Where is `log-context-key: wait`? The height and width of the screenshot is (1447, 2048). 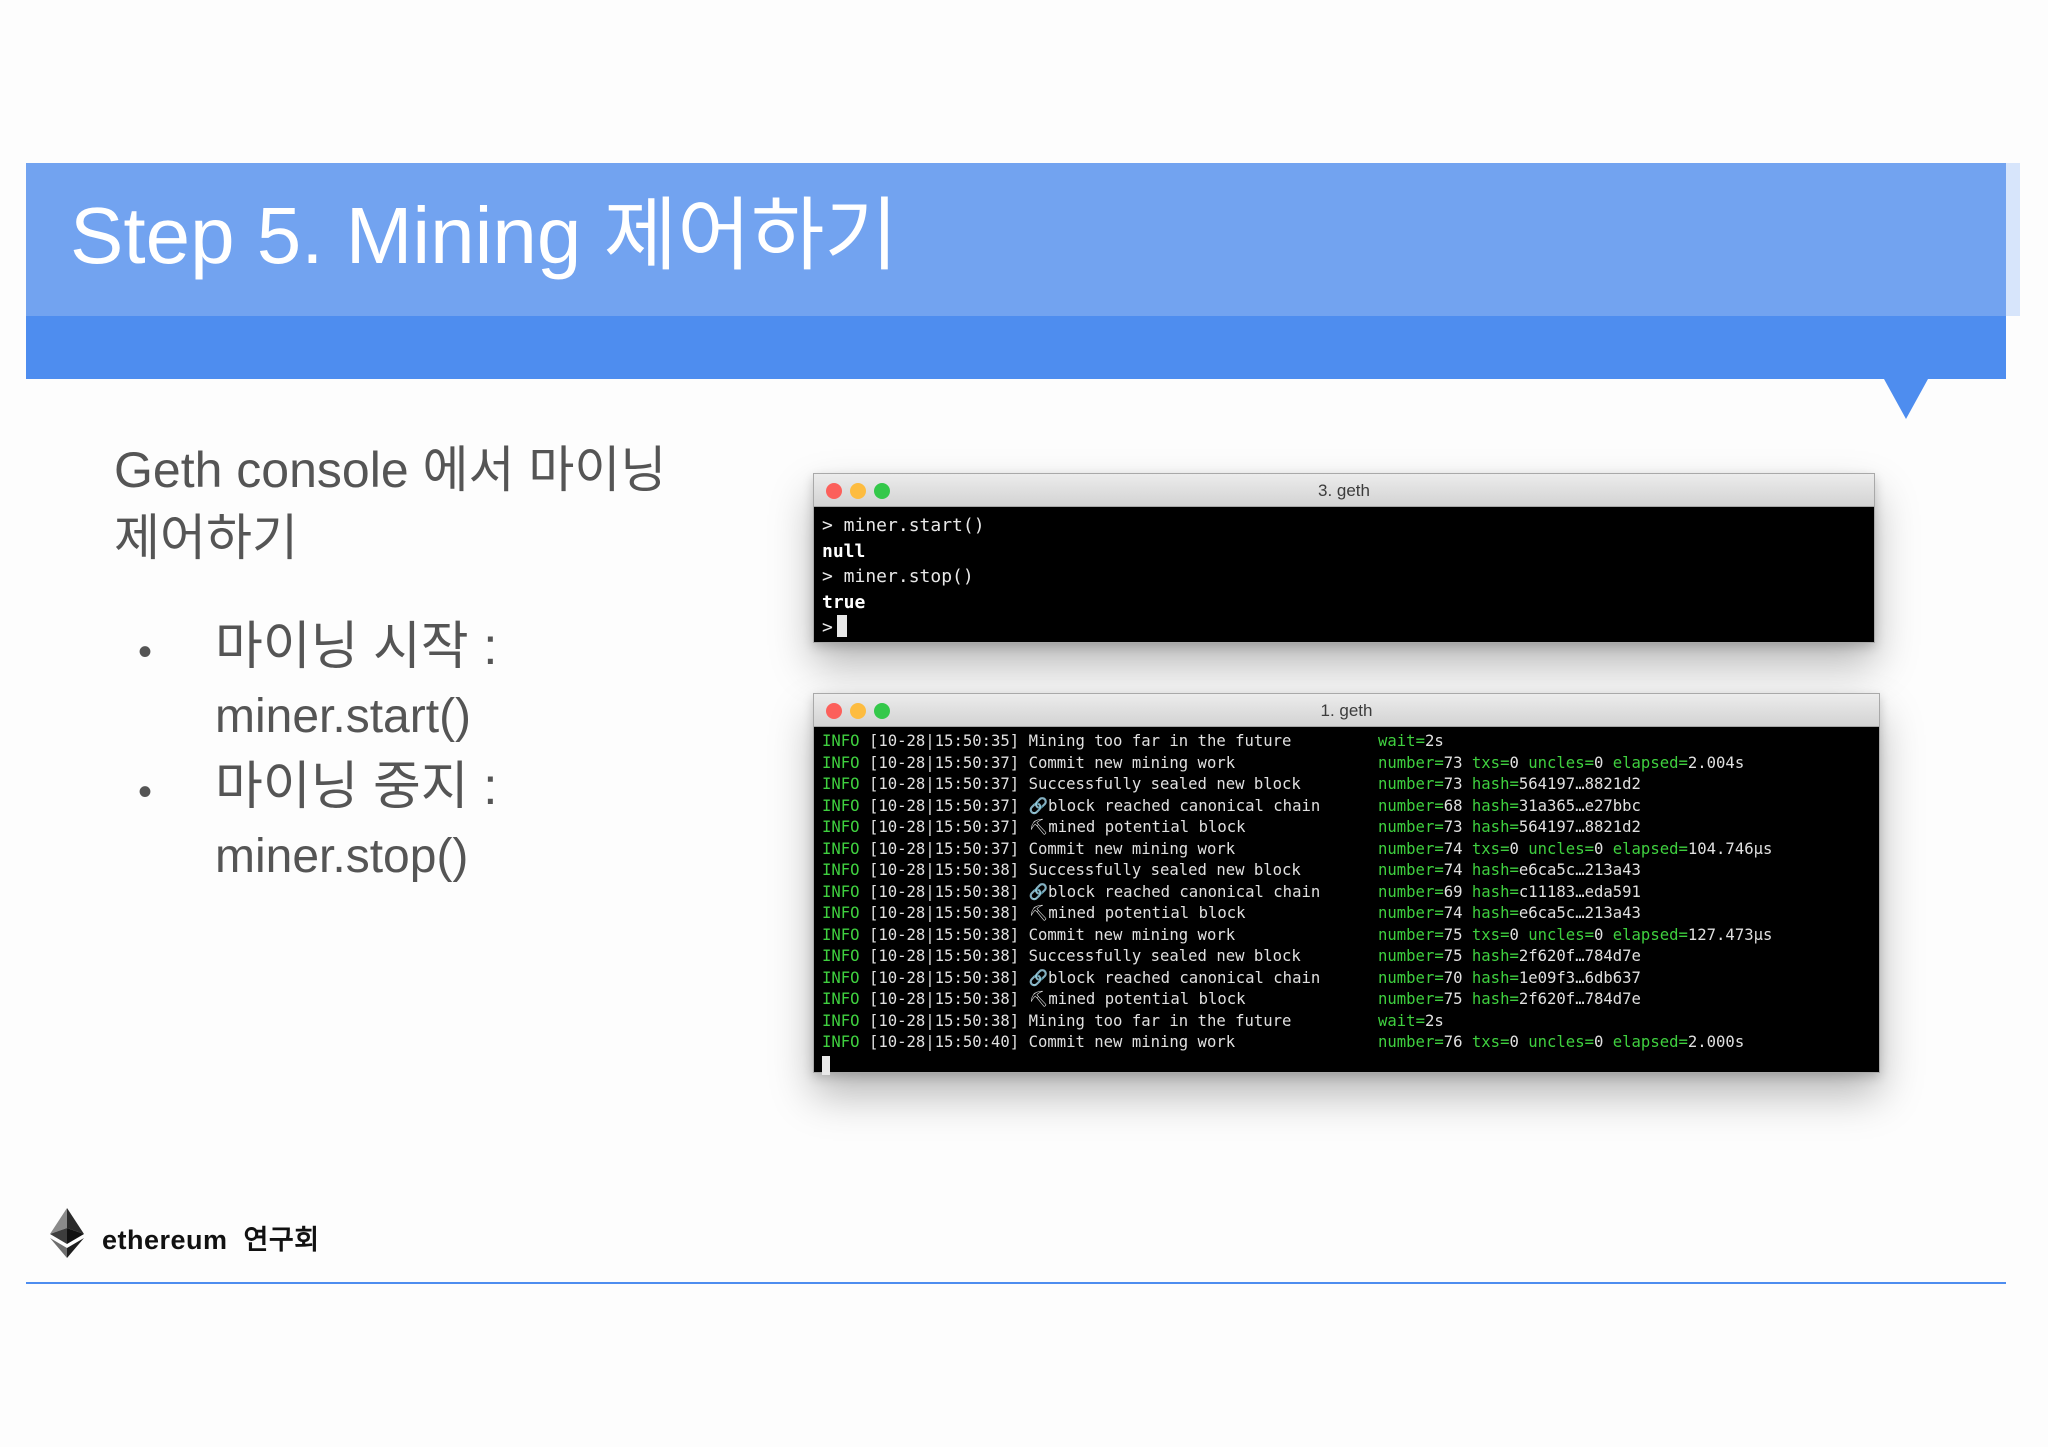
log-context-key: wait is located at coordinates (1397, 741).